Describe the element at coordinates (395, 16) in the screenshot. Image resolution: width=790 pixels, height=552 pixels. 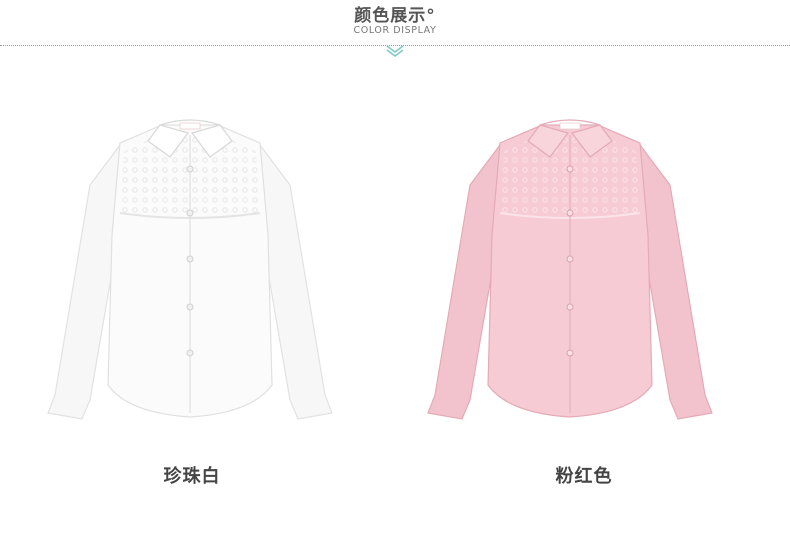
I see `section-title: 颜色展示°` at that location.